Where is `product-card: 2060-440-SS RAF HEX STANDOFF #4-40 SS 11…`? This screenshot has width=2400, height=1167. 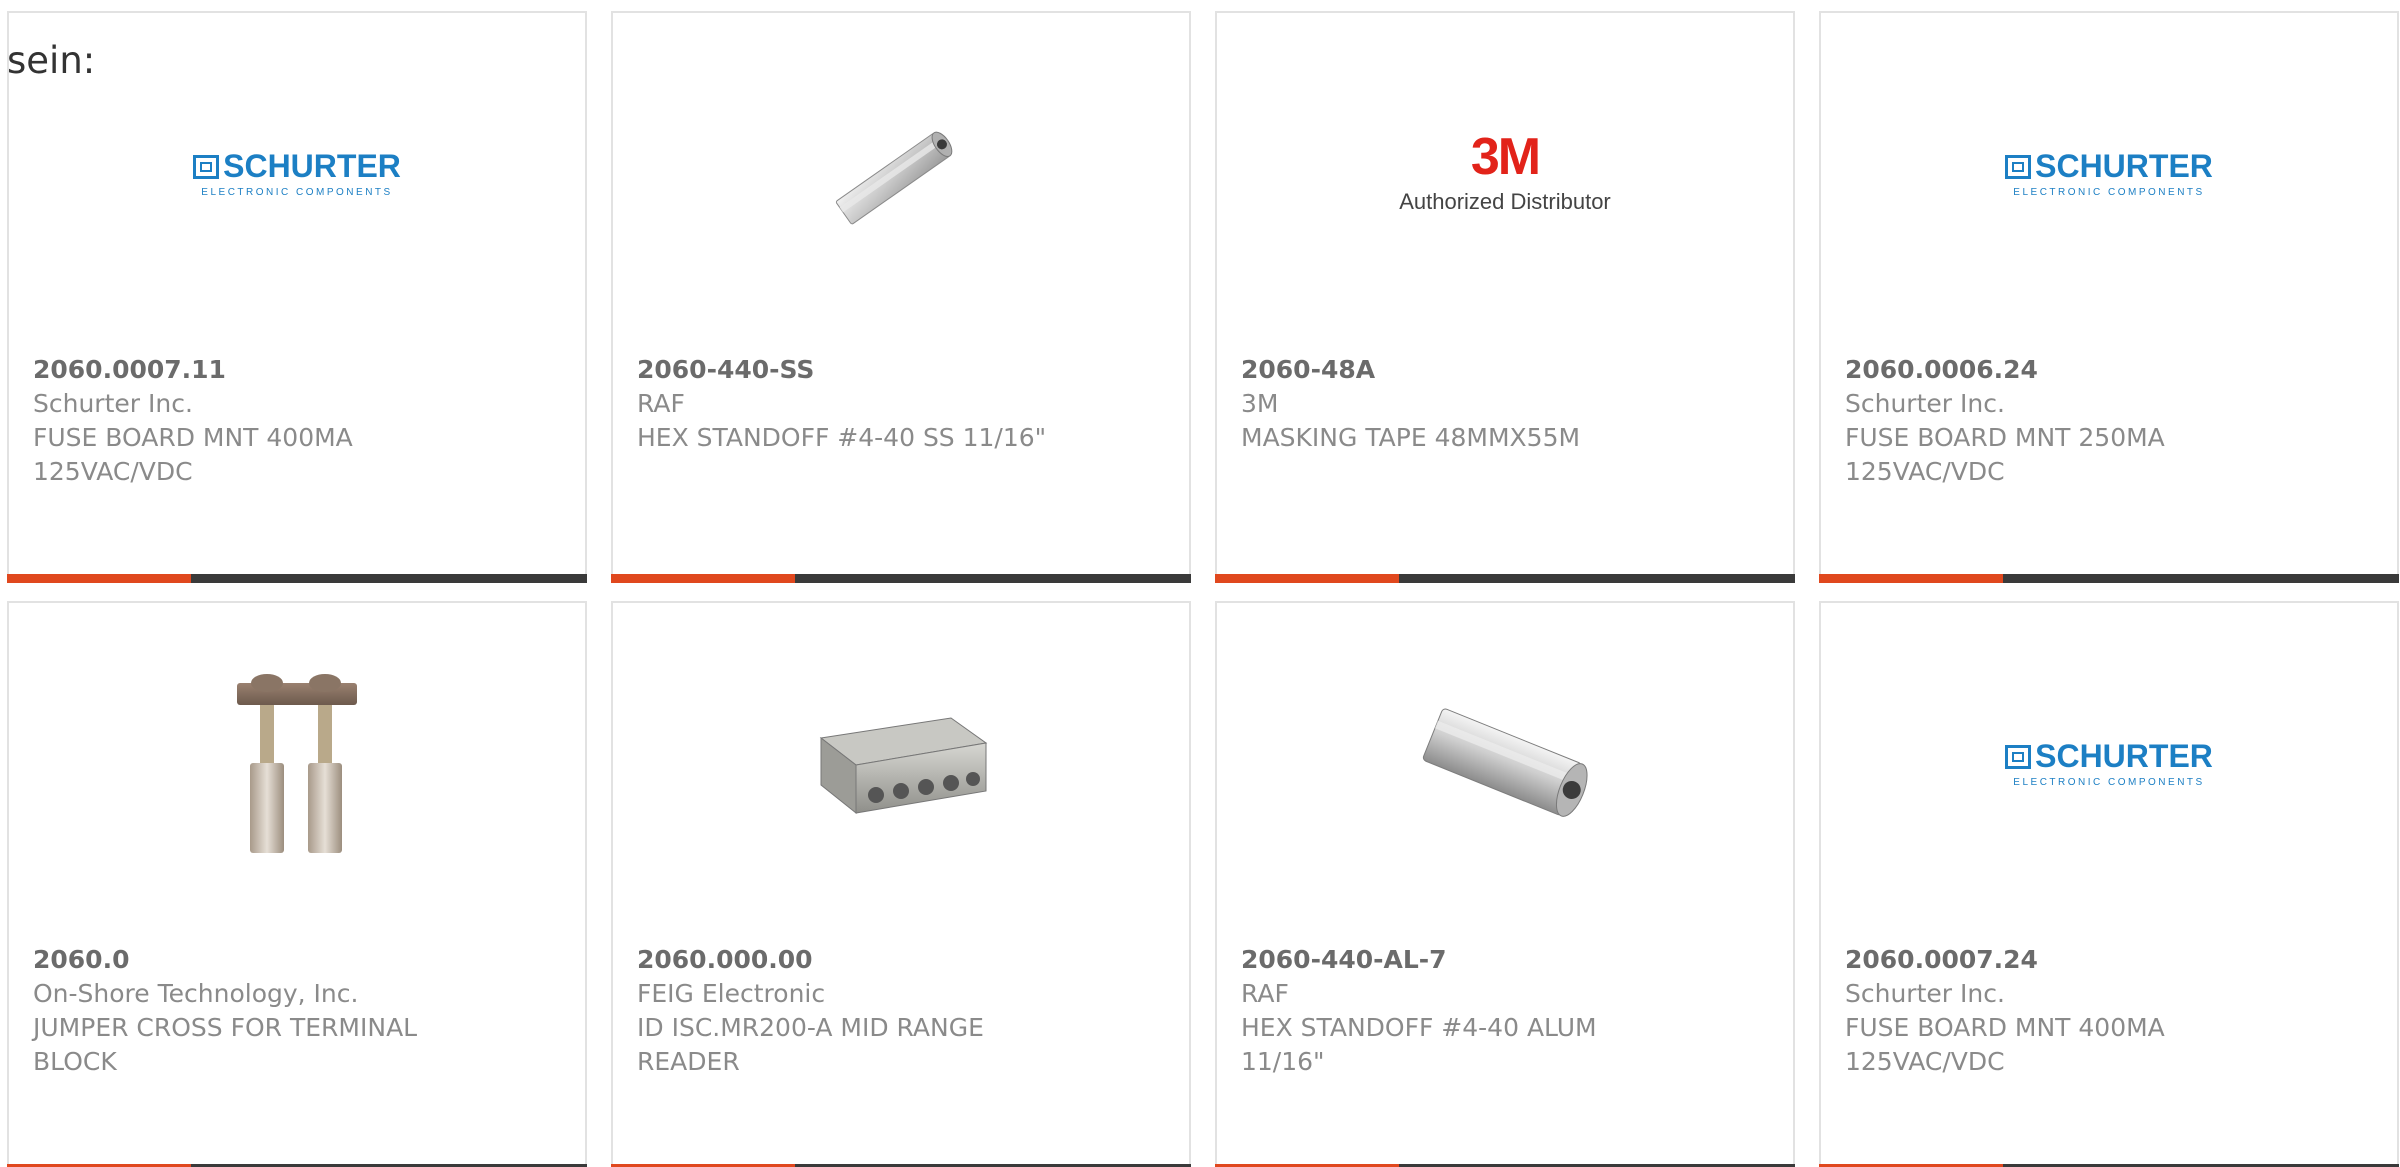 product-card: 2060-440-SS RAF HEX STANDOFF #4-40 SS 11… is located at coordinates (901, 297).